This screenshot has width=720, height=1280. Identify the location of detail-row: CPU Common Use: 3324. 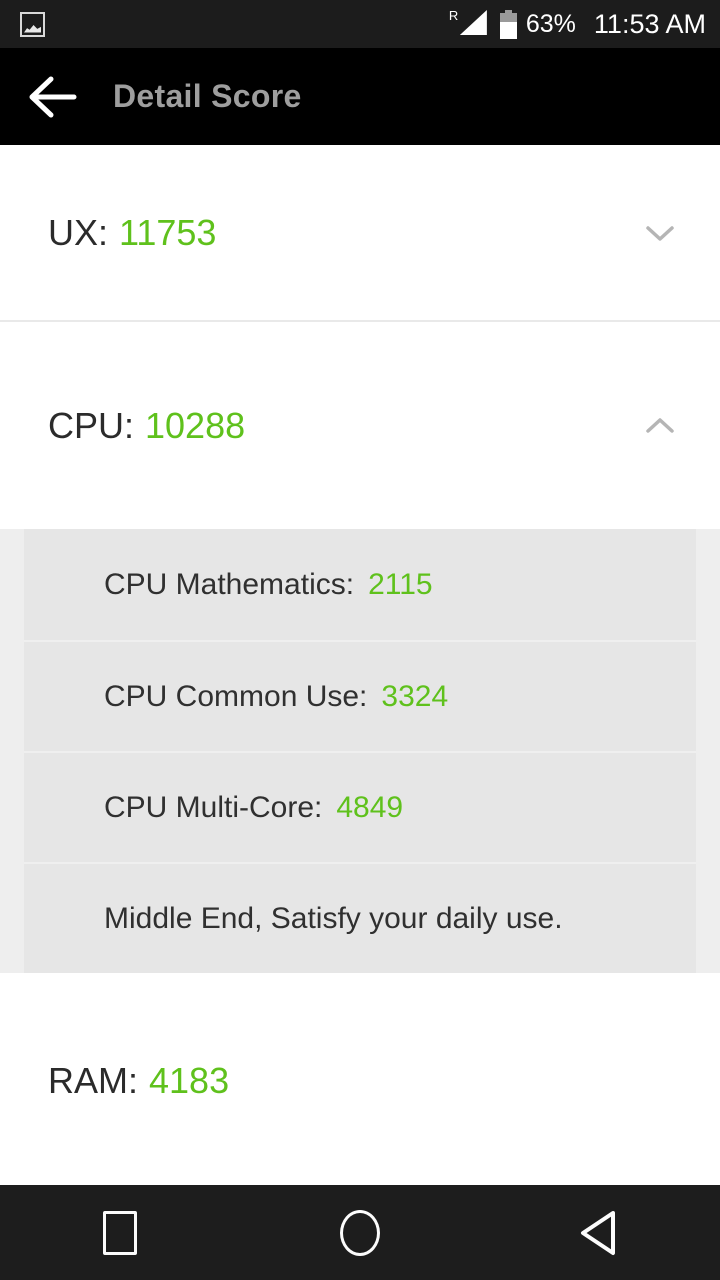
(360, 695).